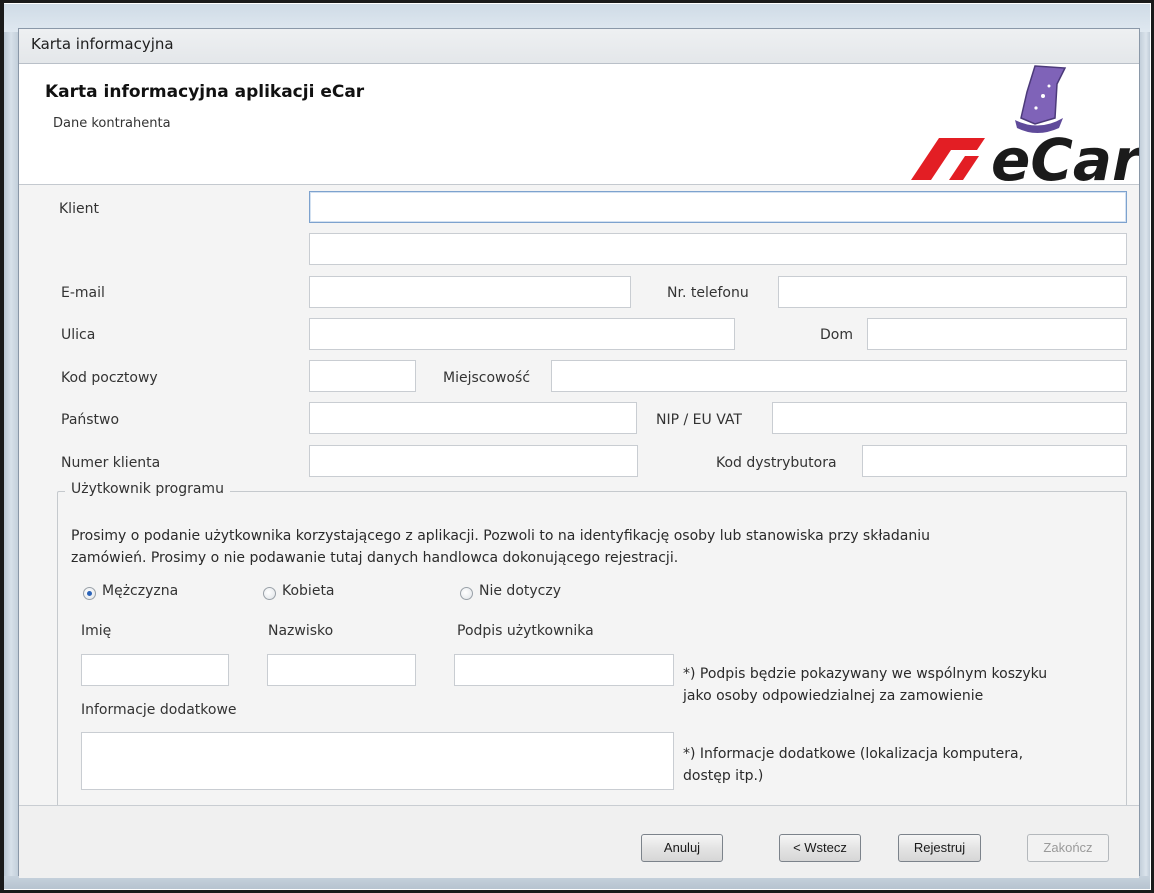 This screenshot has width=1154, height=893. What do you see at coordinates (776, 463) in the screenshot?
I see `kod-dystrybutora-label: Kod dystrybutora` at bounding box center [776, 463].